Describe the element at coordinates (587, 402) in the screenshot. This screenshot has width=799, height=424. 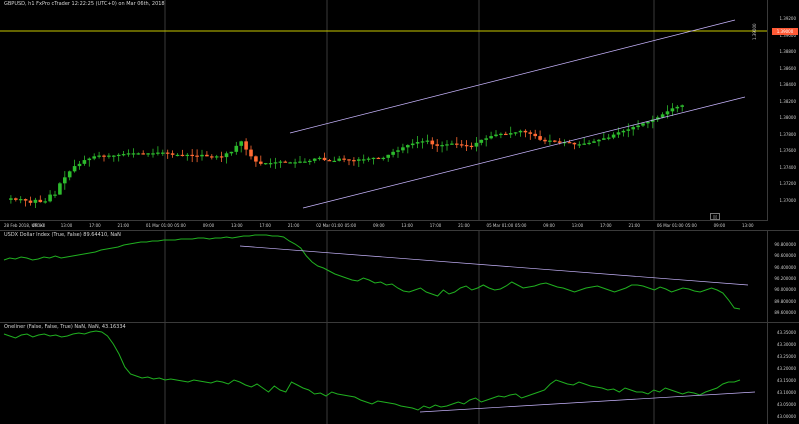
I see `oneliner-trendline` at that location.